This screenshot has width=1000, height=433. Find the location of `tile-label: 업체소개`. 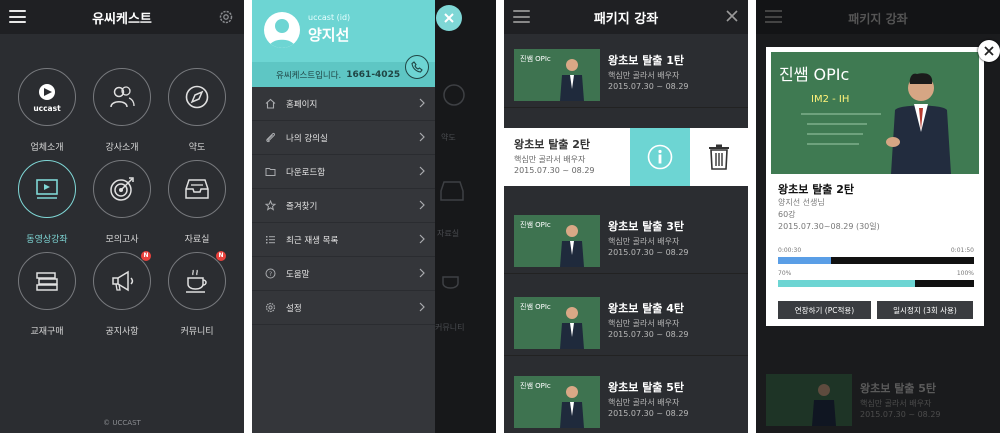

tile-label: 업체소개 is located at coordinates (47, 148).